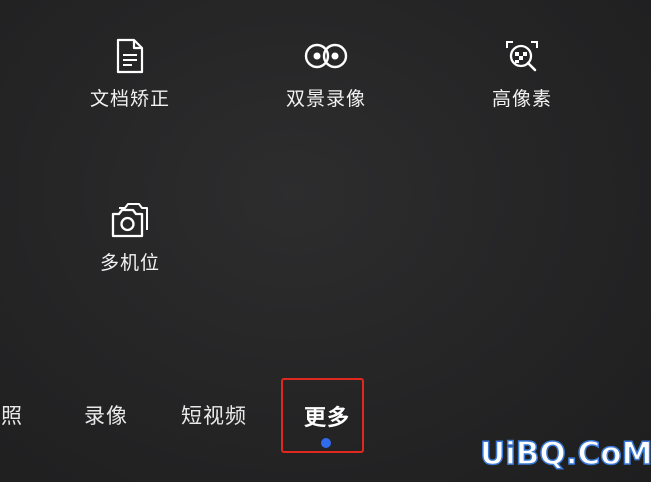 The image size is (651, 482). I want to click on high-pixel-icon, so click(522, 56).